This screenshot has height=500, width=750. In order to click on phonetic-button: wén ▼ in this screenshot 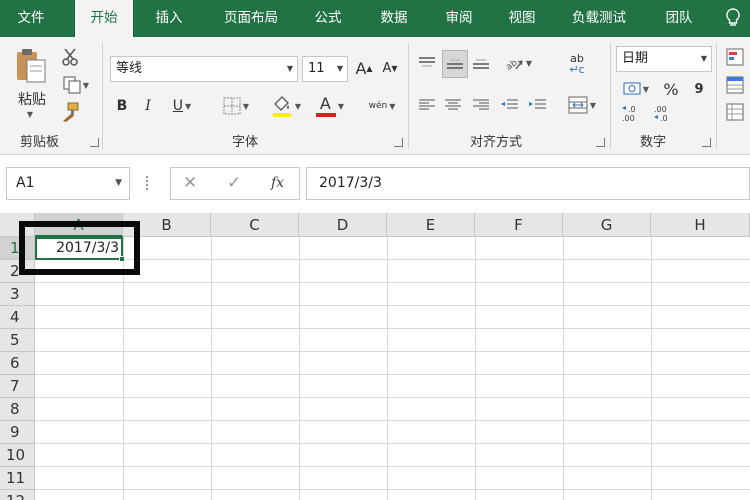, I will do `click(382, 106)`.